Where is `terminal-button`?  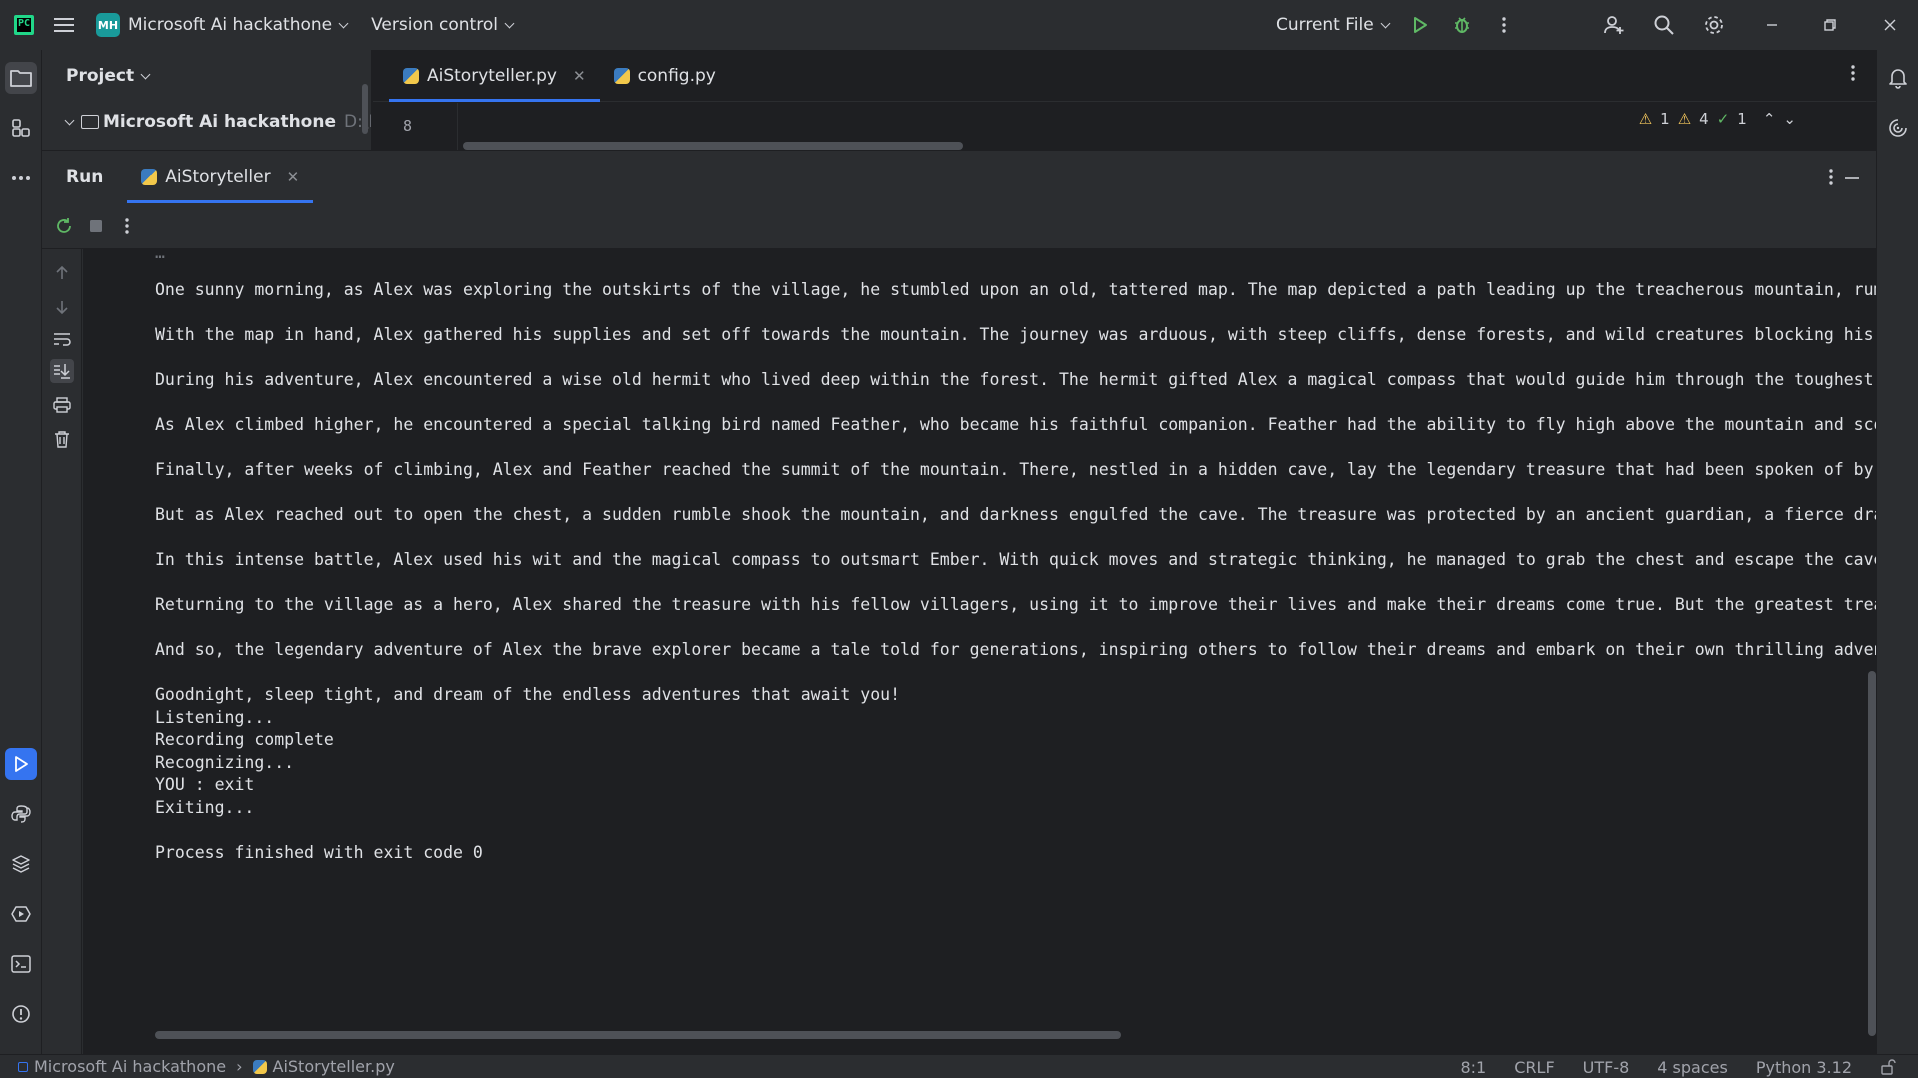 terminal-button is located at coordinates (21, 964).